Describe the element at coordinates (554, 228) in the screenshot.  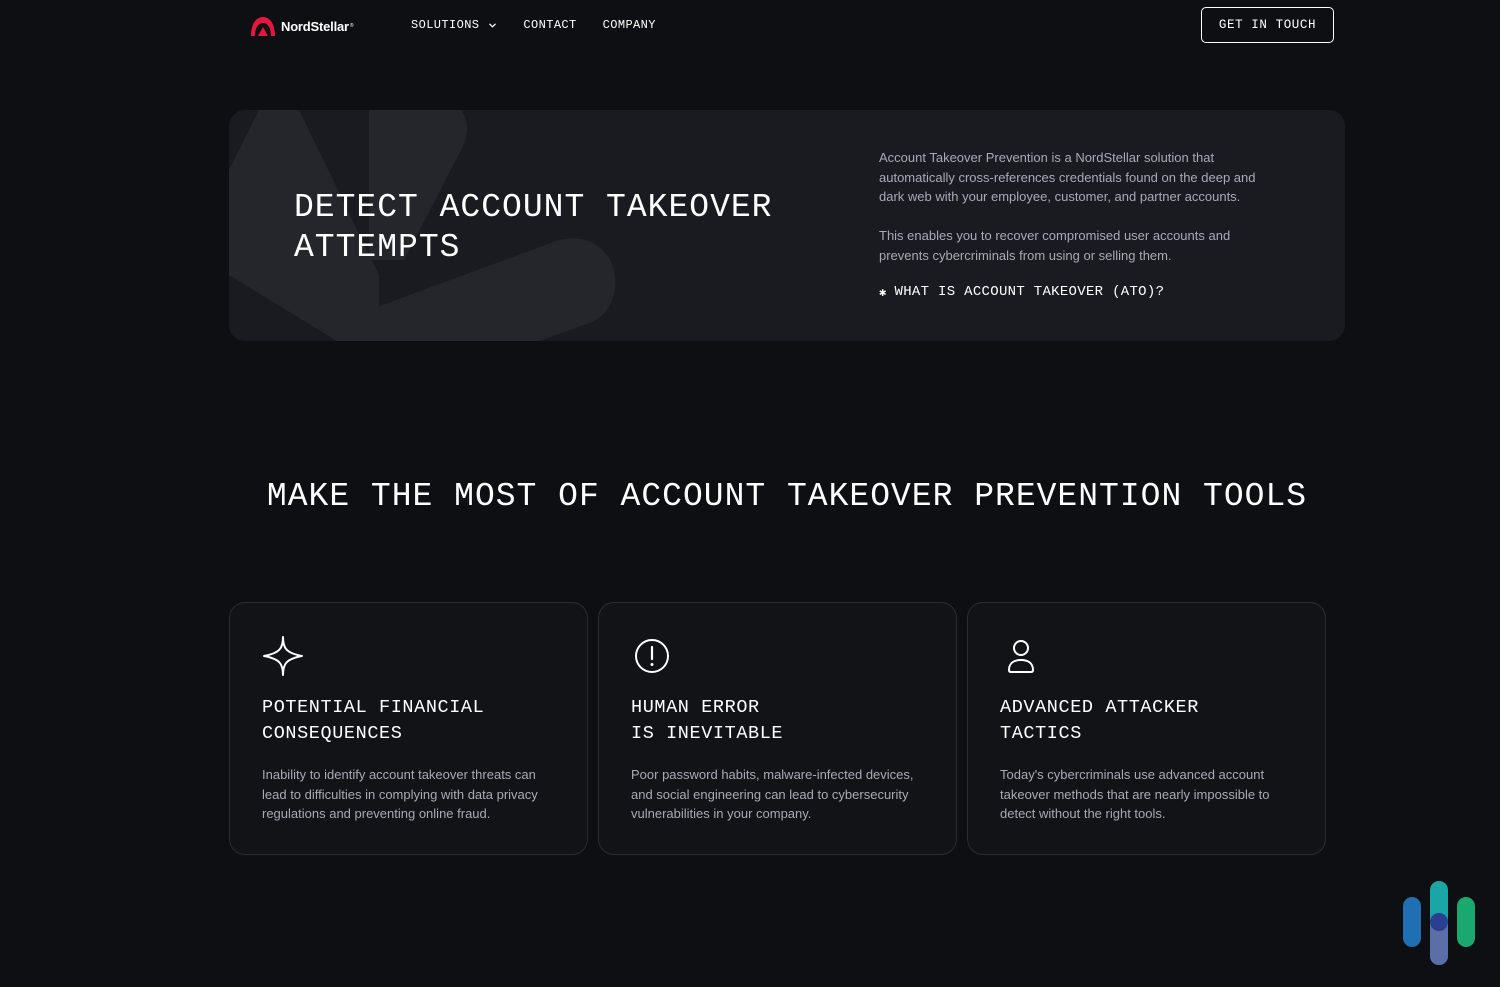
I see `hero-title: DETECT ACCOUNT TAKEOVER ATTEMPTS` at that location.